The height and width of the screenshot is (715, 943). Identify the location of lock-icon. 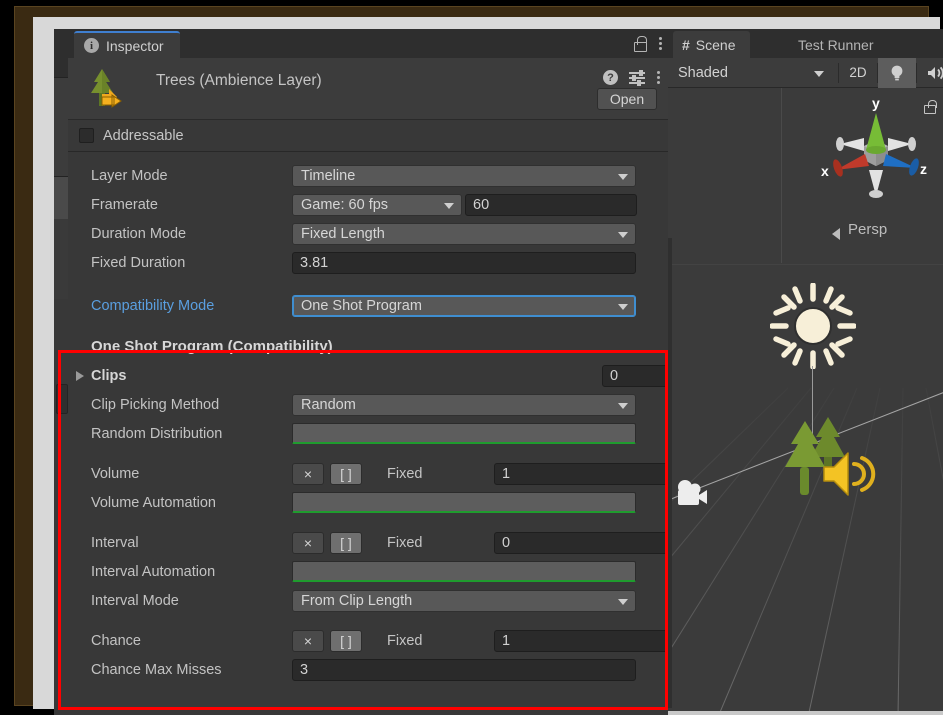
(640, 44).